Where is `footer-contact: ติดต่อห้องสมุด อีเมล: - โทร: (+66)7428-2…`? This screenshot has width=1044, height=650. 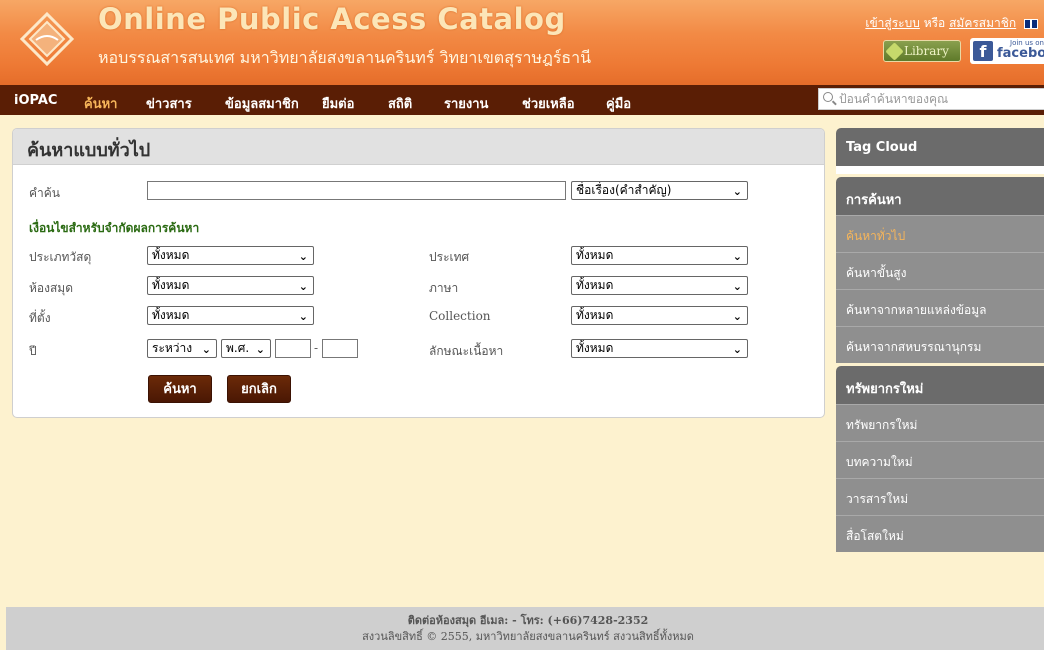 footer-contact: ติดต่อห้องสมุด อีเมล: - โทร: (+66)7428-2… is located at coordinates (528, 620).